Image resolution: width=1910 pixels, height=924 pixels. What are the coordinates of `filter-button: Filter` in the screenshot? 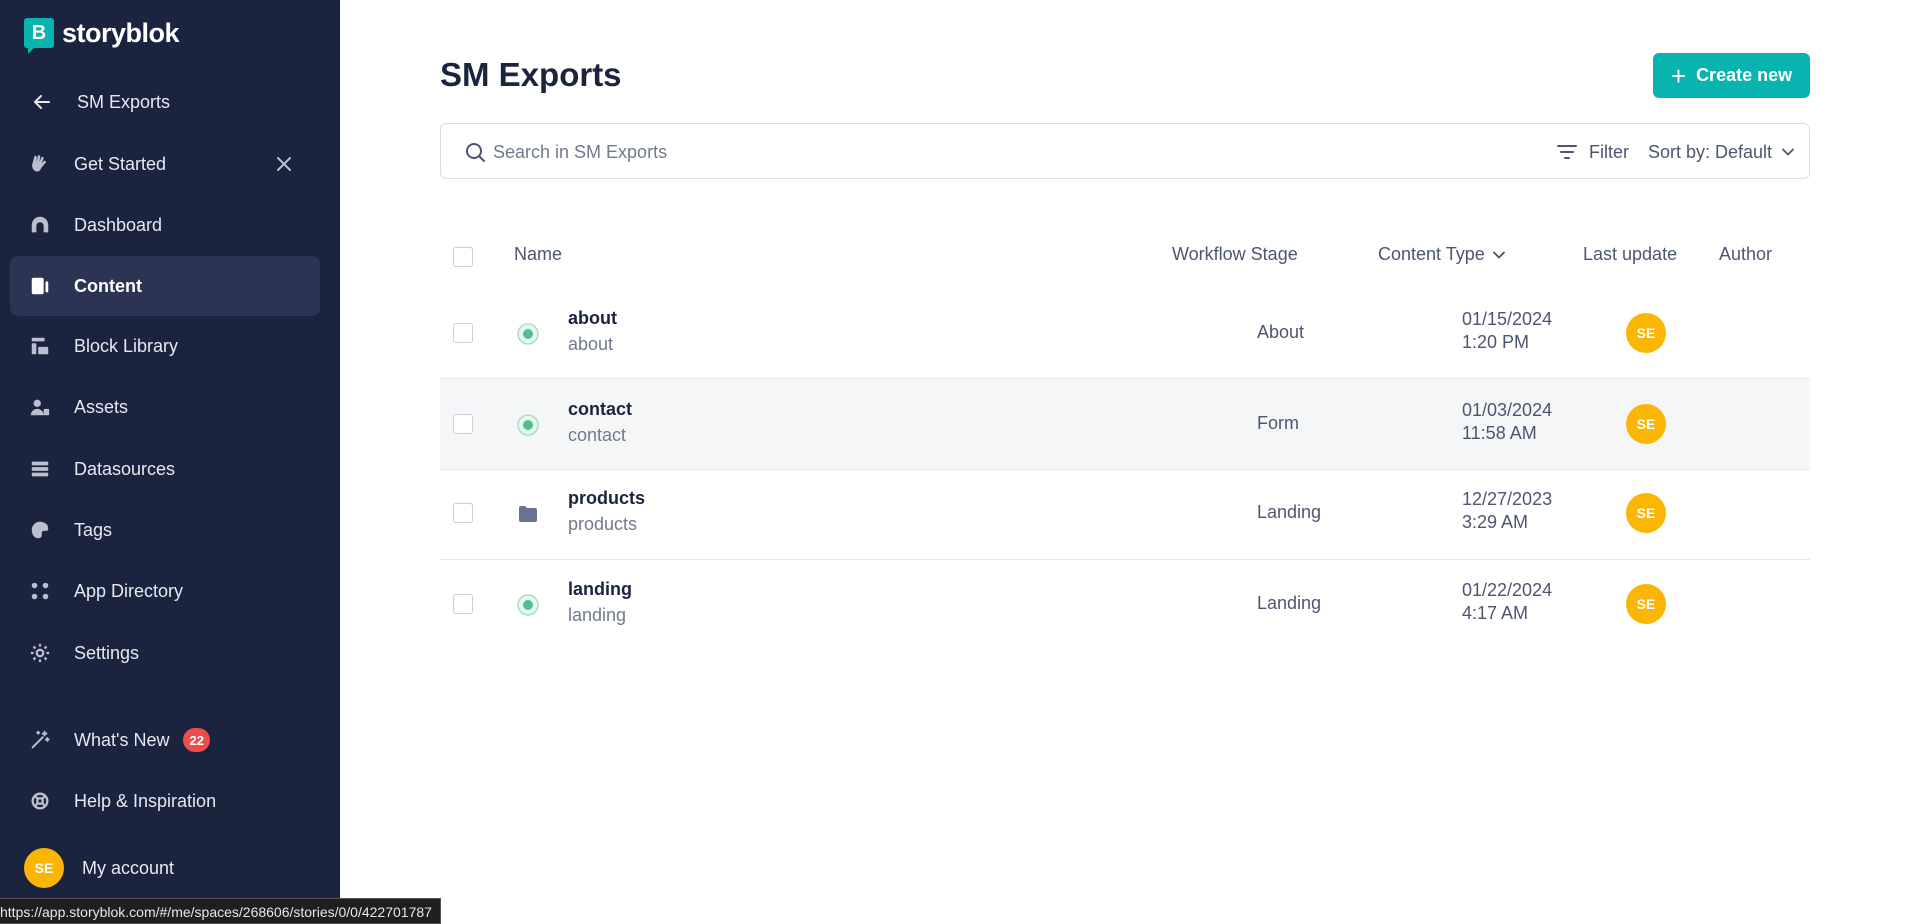 It's located at (1592, 152).